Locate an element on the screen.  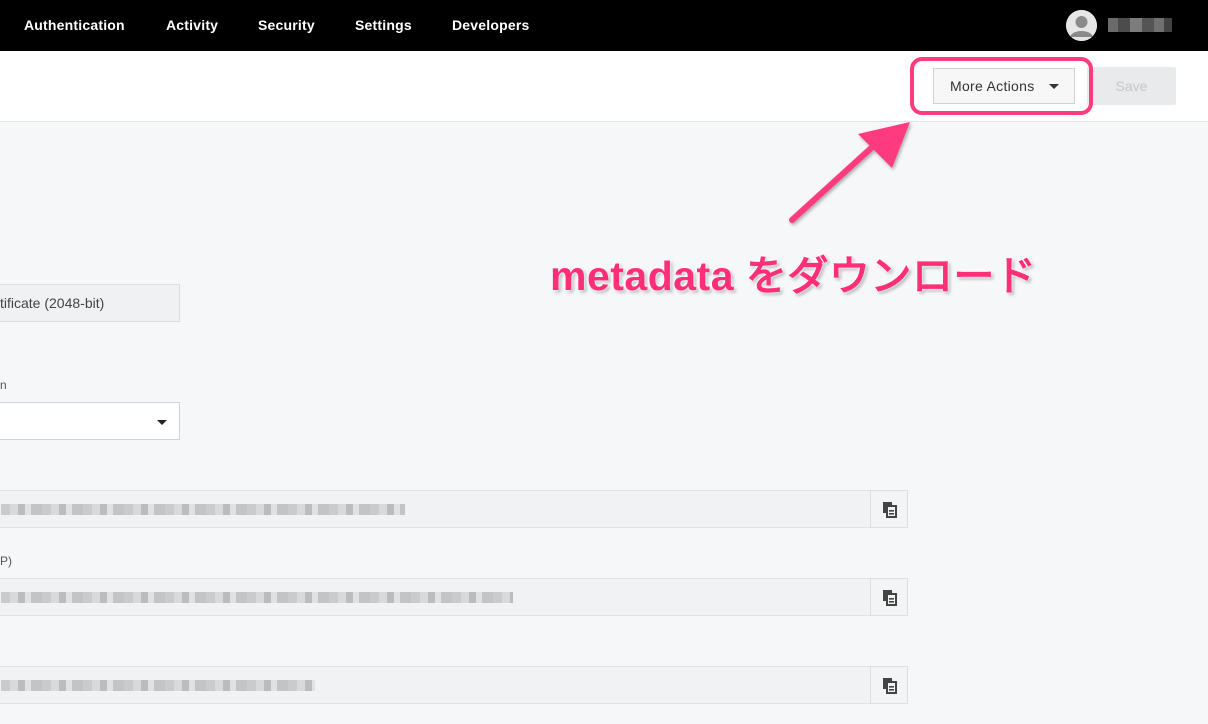
user-avatar-icon is located at coordinates (1081, 25).